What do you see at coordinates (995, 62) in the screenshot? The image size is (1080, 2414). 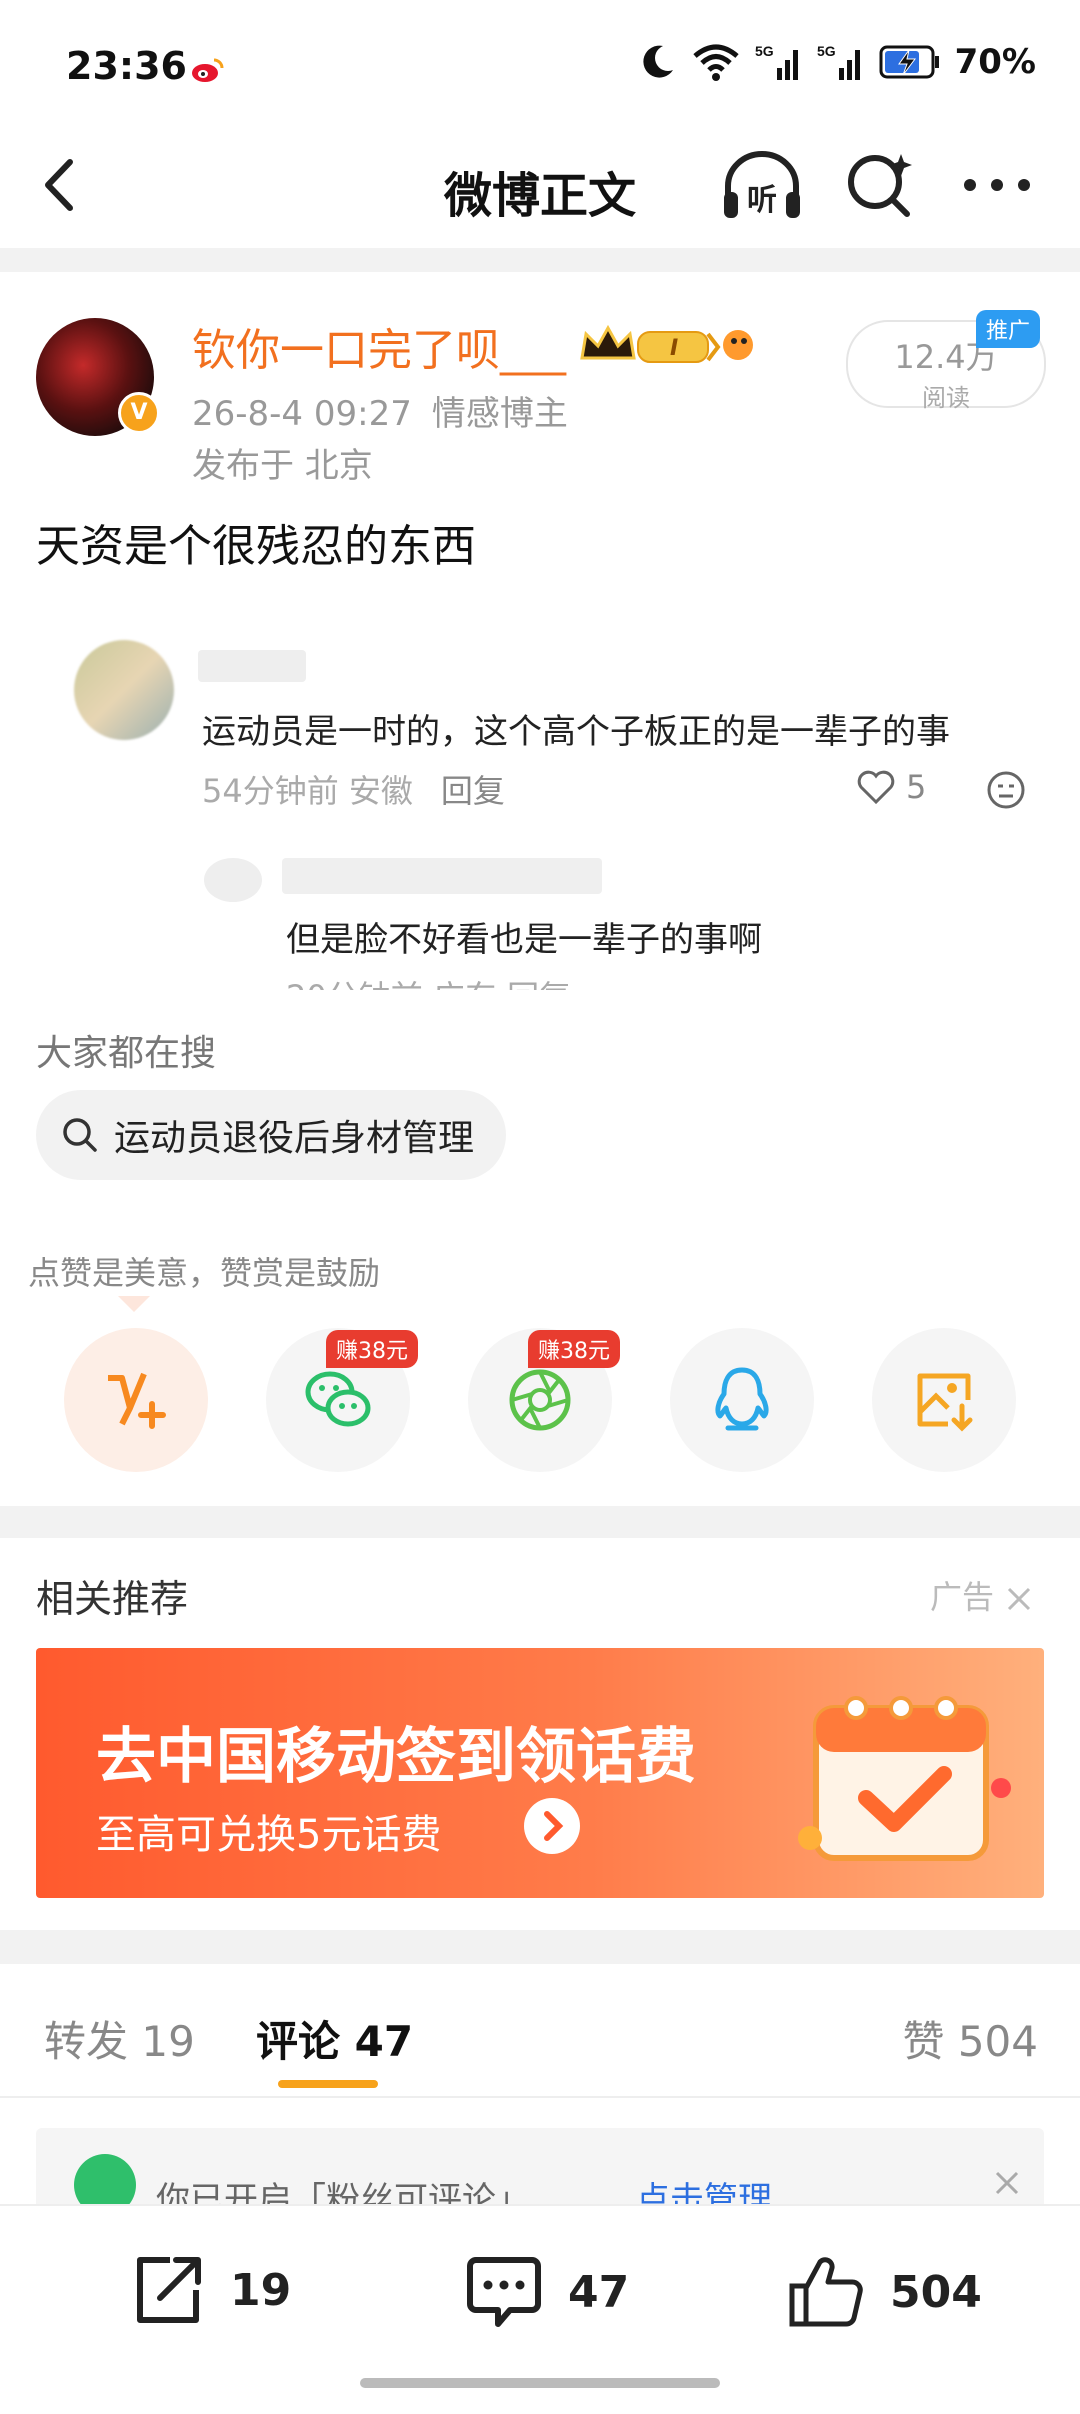 I see `battery-percent: 70%` at bounding box center [995, 62].